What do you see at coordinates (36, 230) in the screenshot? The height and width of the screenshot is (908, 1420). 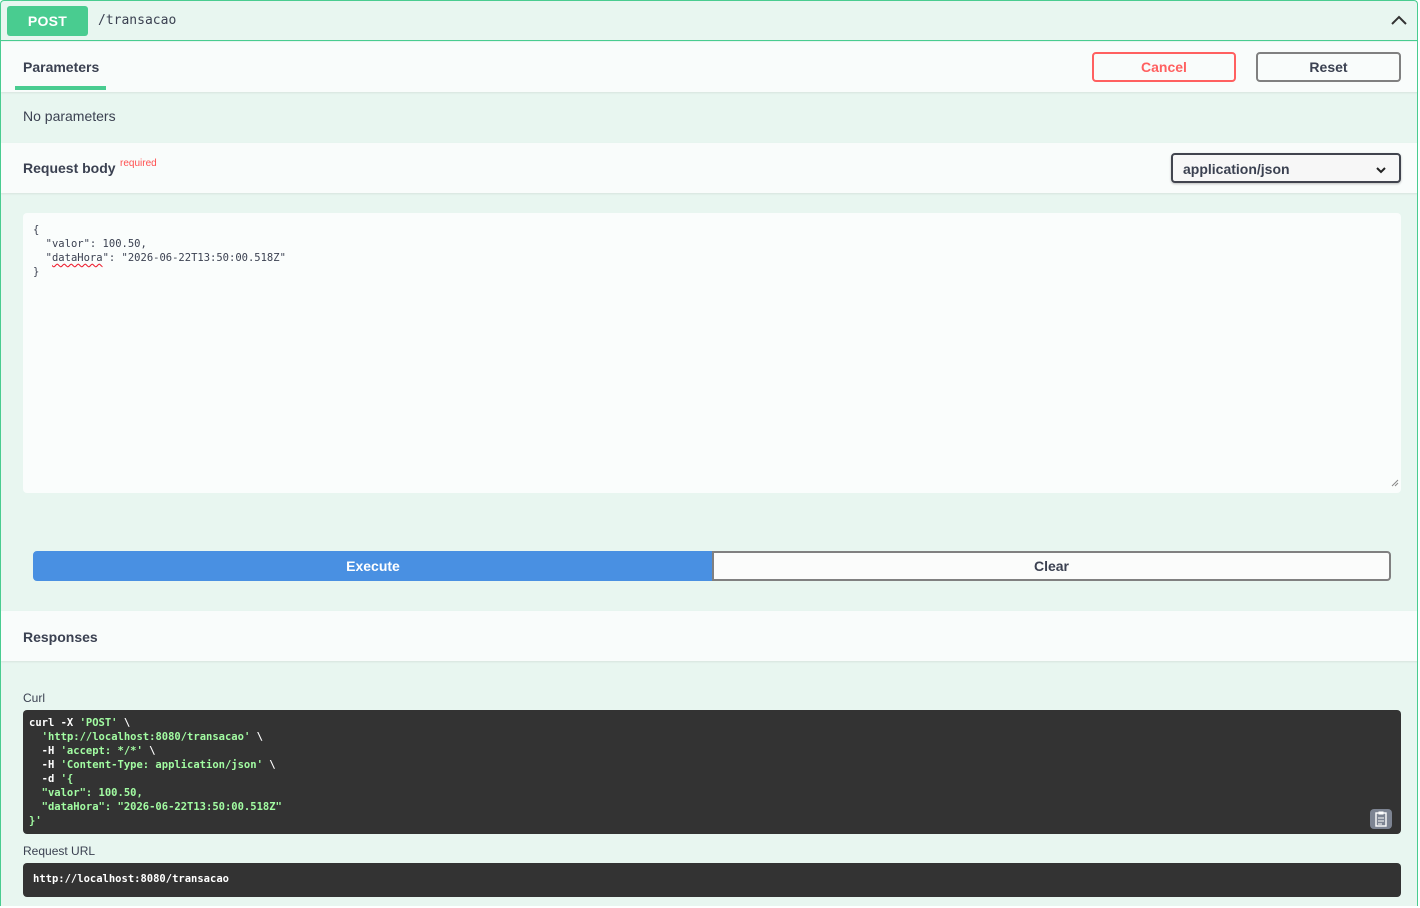 I see `editor-line: {` at bounding box center [36, 230].